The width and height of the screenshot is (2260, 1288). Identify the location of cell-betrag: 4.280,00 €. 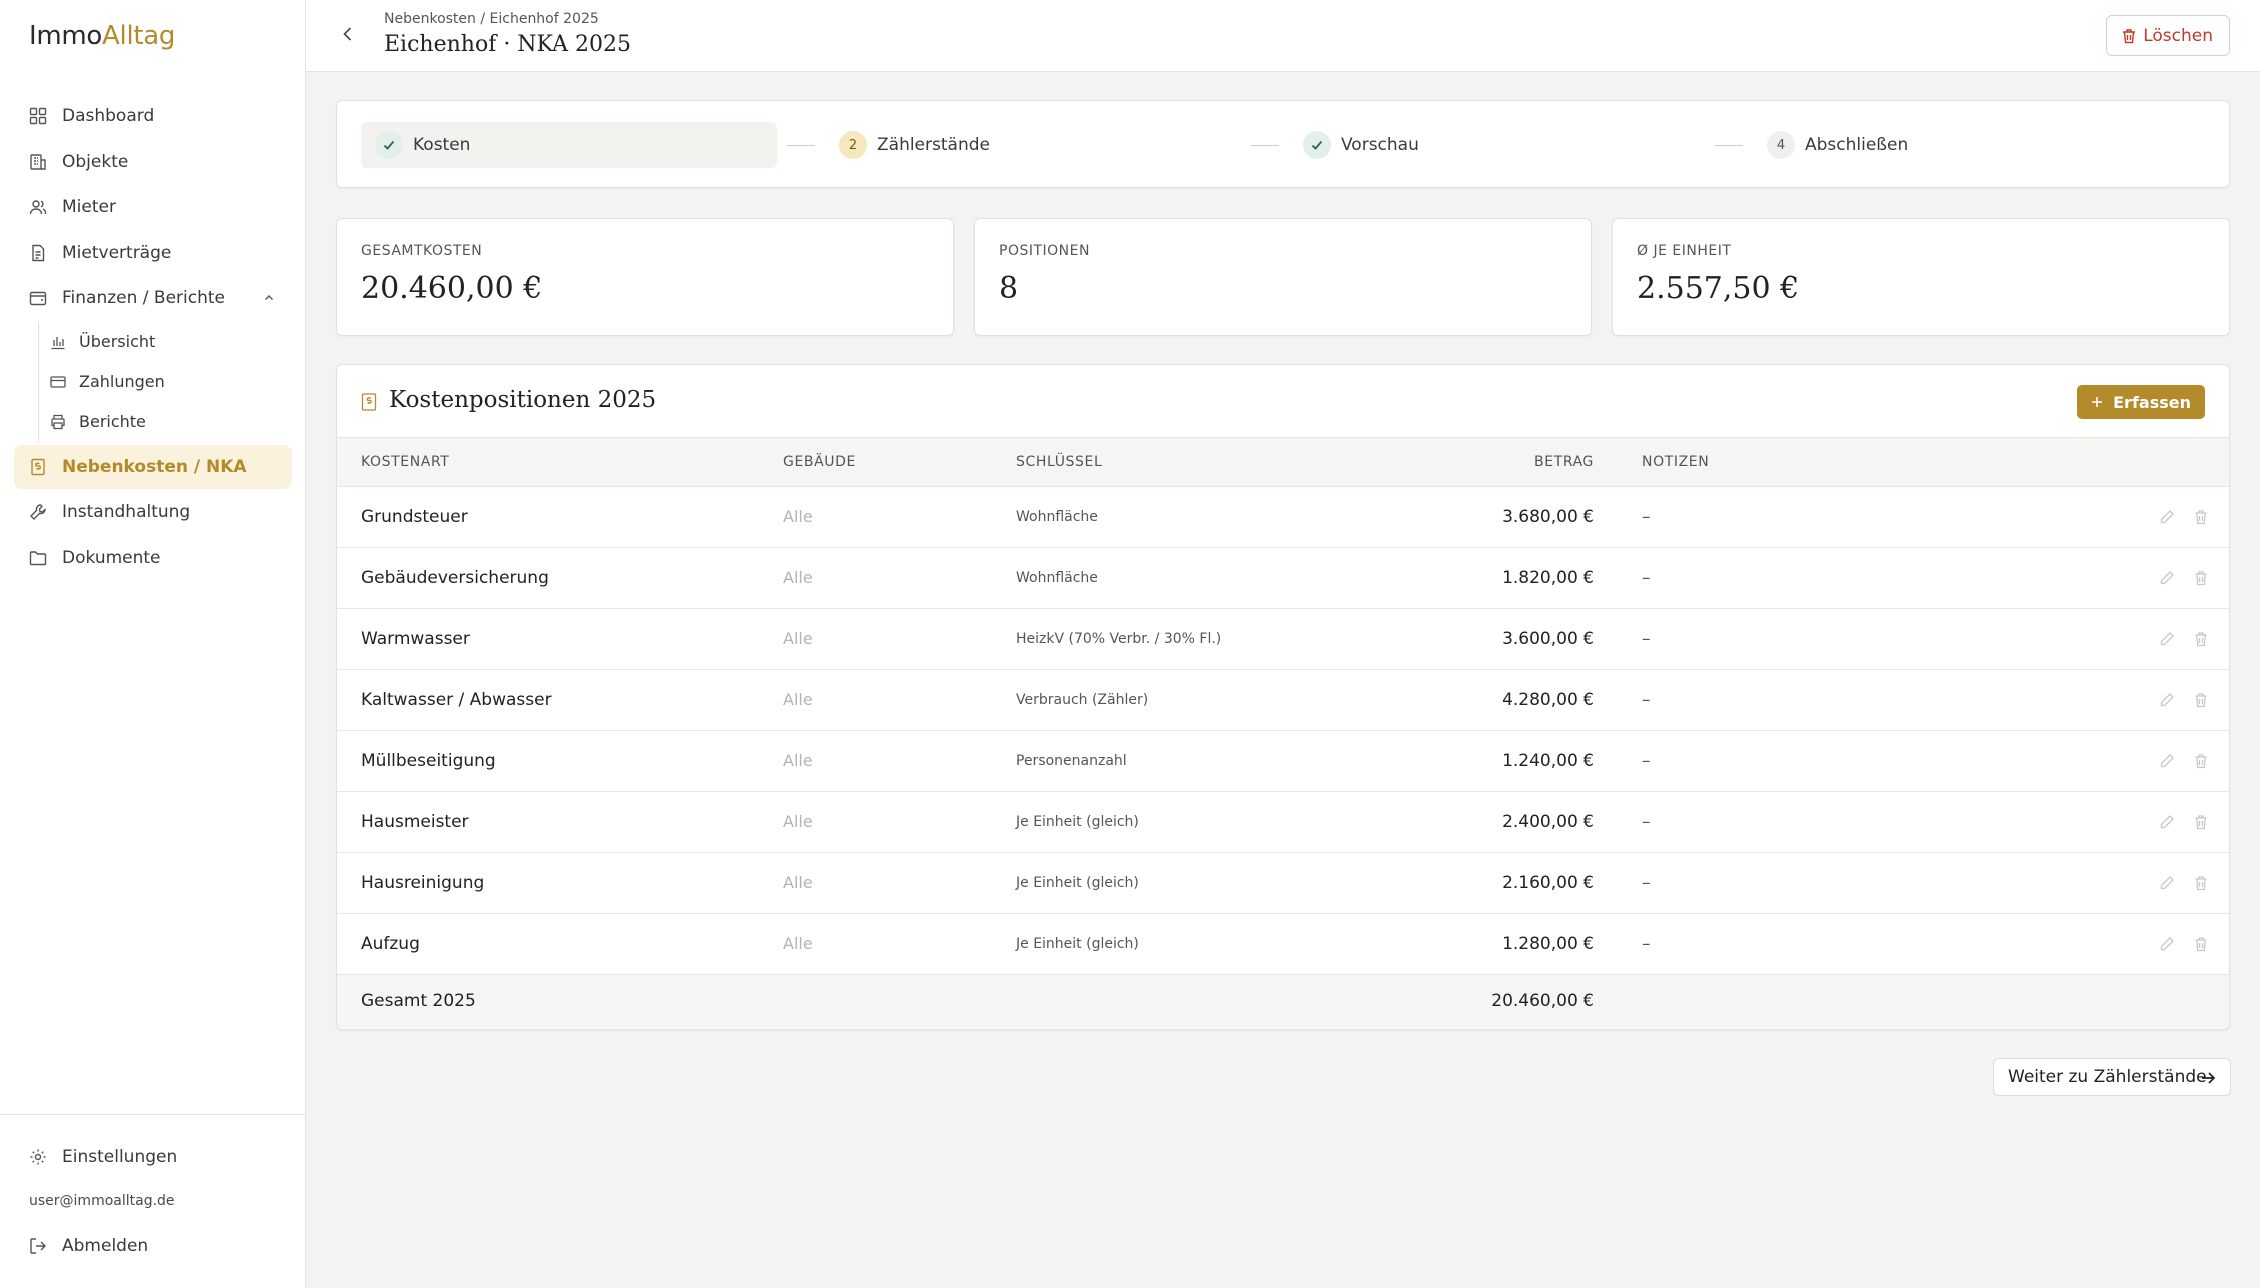
(1455, 700).